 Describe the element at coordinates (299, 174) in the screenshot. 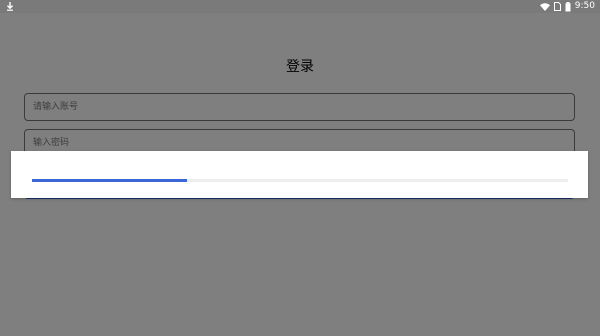

I see `progress-dialog` at that location.